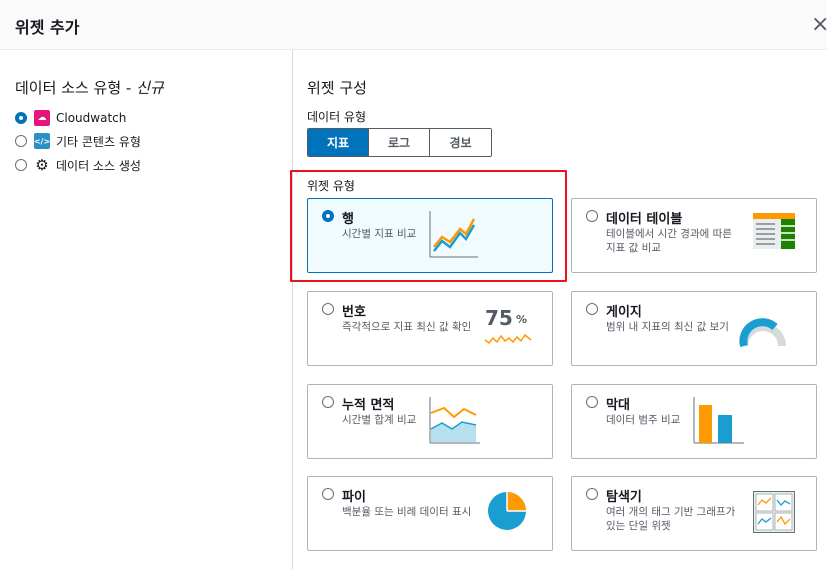 The width and height of the screenshot is (827, 569). What do you see at coordinates (508, 339) in the screenshot?
I see `sparkline-icon` at bounding box center [508, 339].